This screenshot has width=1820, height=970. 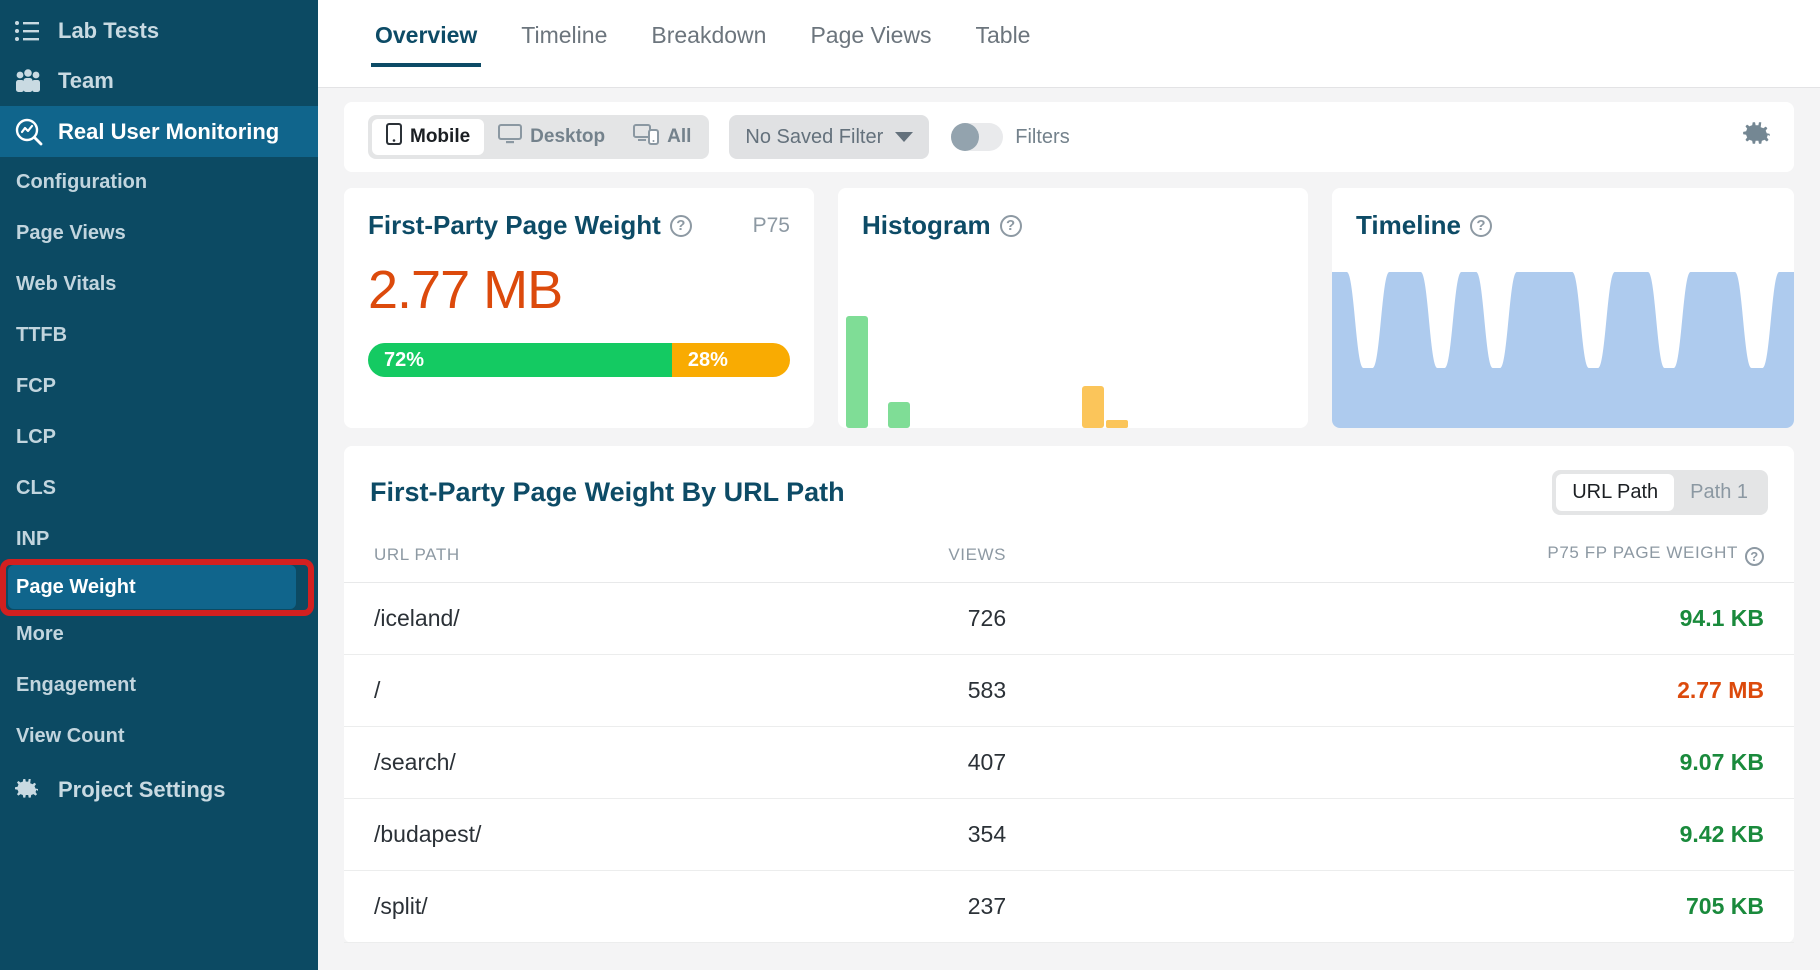 I want to click on sidebar-item-real-user-monitoring: Real User Monitoring, so click(x=159, y=131).